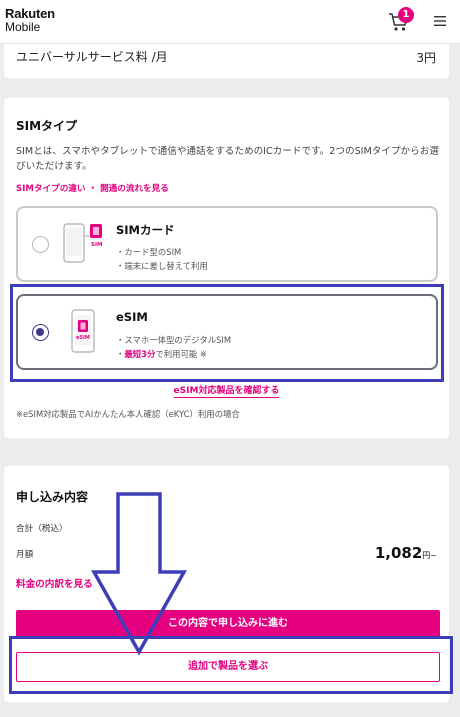  What do you see at coordinates (96, 245) in the screenshot?
I see `sim-card-icon-label: SIM` at bounding box center [96, 245].